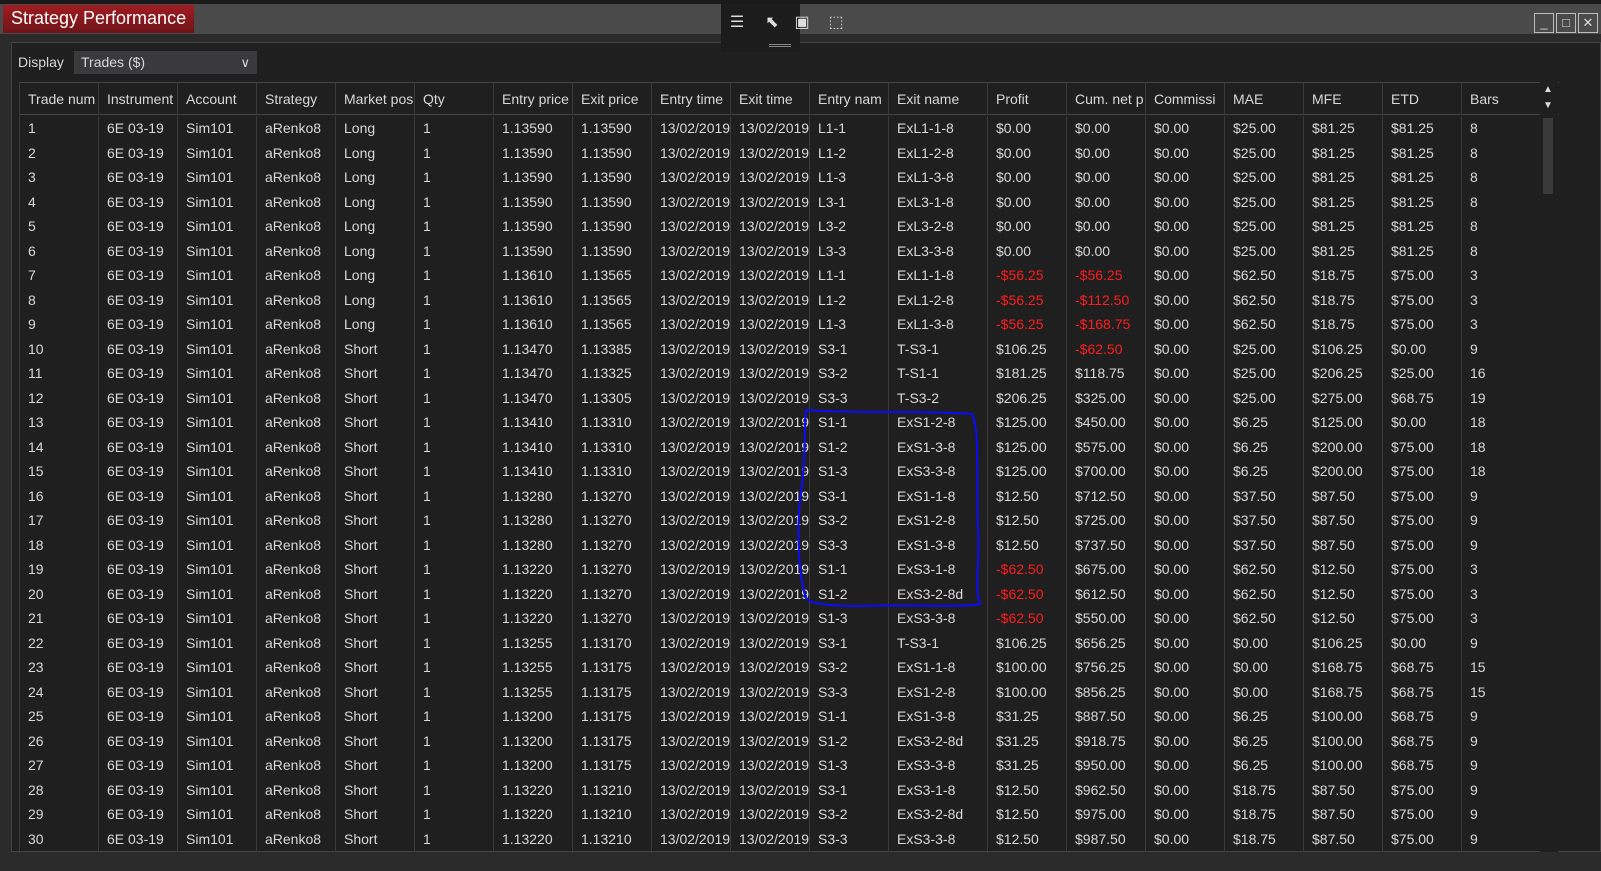 This screenshot has height=871, width=1601. I want to click on column-header: ETD, so click(1421, 99).